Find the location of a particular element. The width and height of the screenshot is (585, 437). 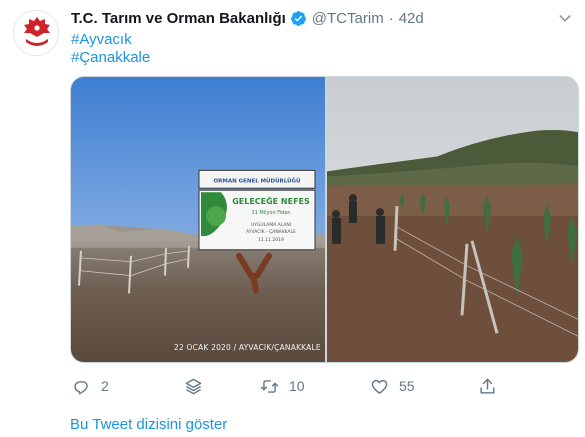

sign-header-text: ORMAN GENEL MÜDÜRLÜĞÜ is located at coordinates (257, 180).